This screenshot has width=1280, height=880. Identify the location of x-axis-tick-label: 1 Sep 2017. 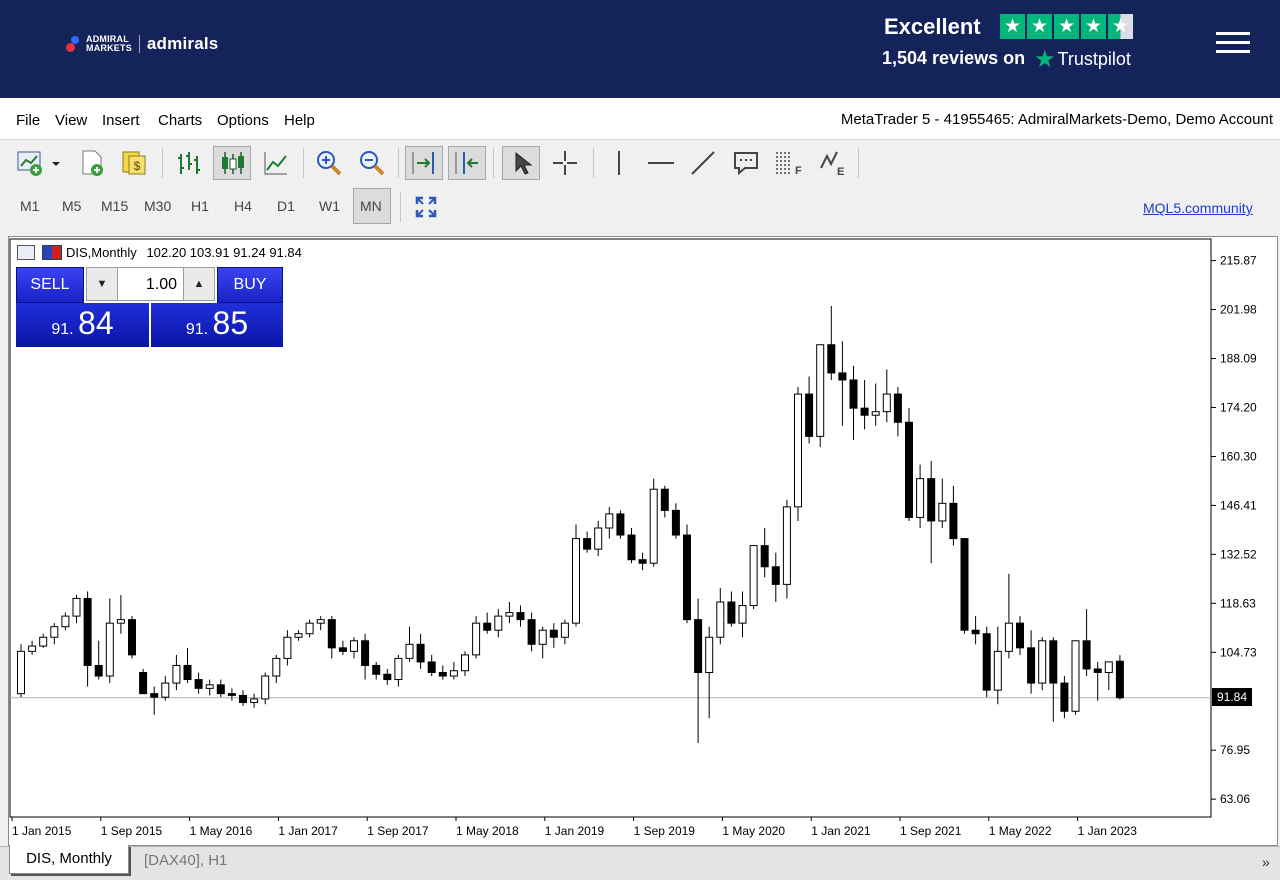
(398, 831).